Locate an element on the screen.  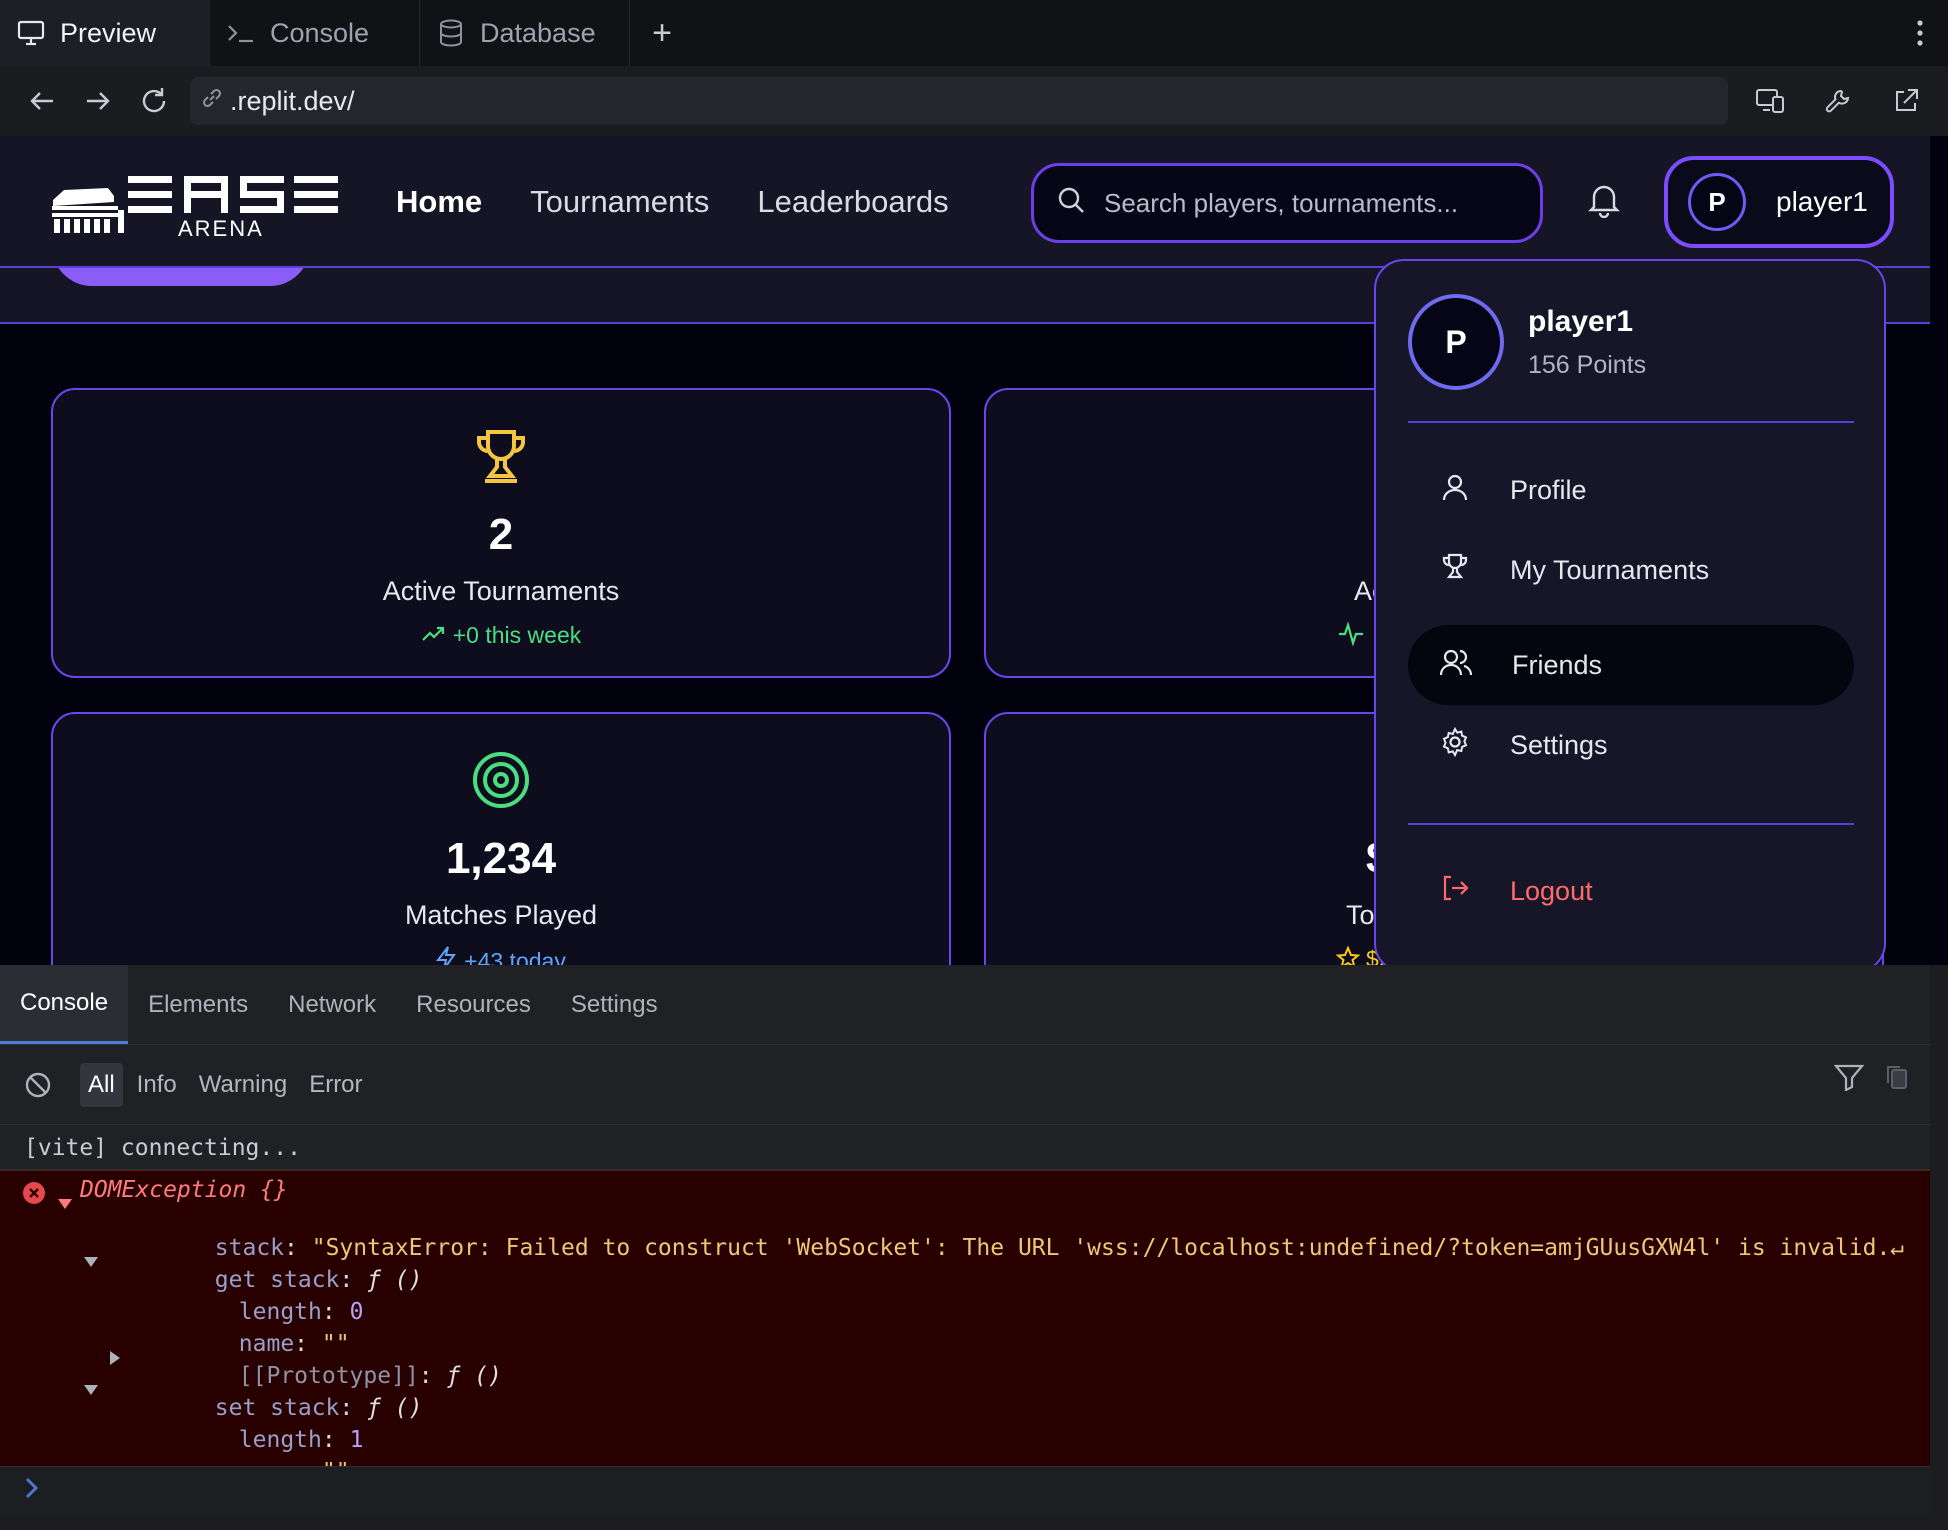
workspace-tab-bar: Preview Console Database + is located at coordinates (974, 33).